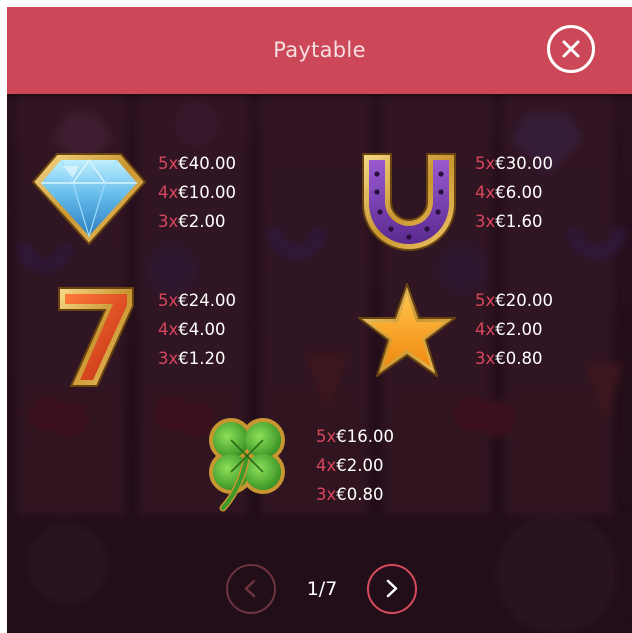 This screenshot has height=633, width=632. I want to click on diamond-payouts: 5x€40.00 4x€10.00 3x€2.00, so click(197, 192).